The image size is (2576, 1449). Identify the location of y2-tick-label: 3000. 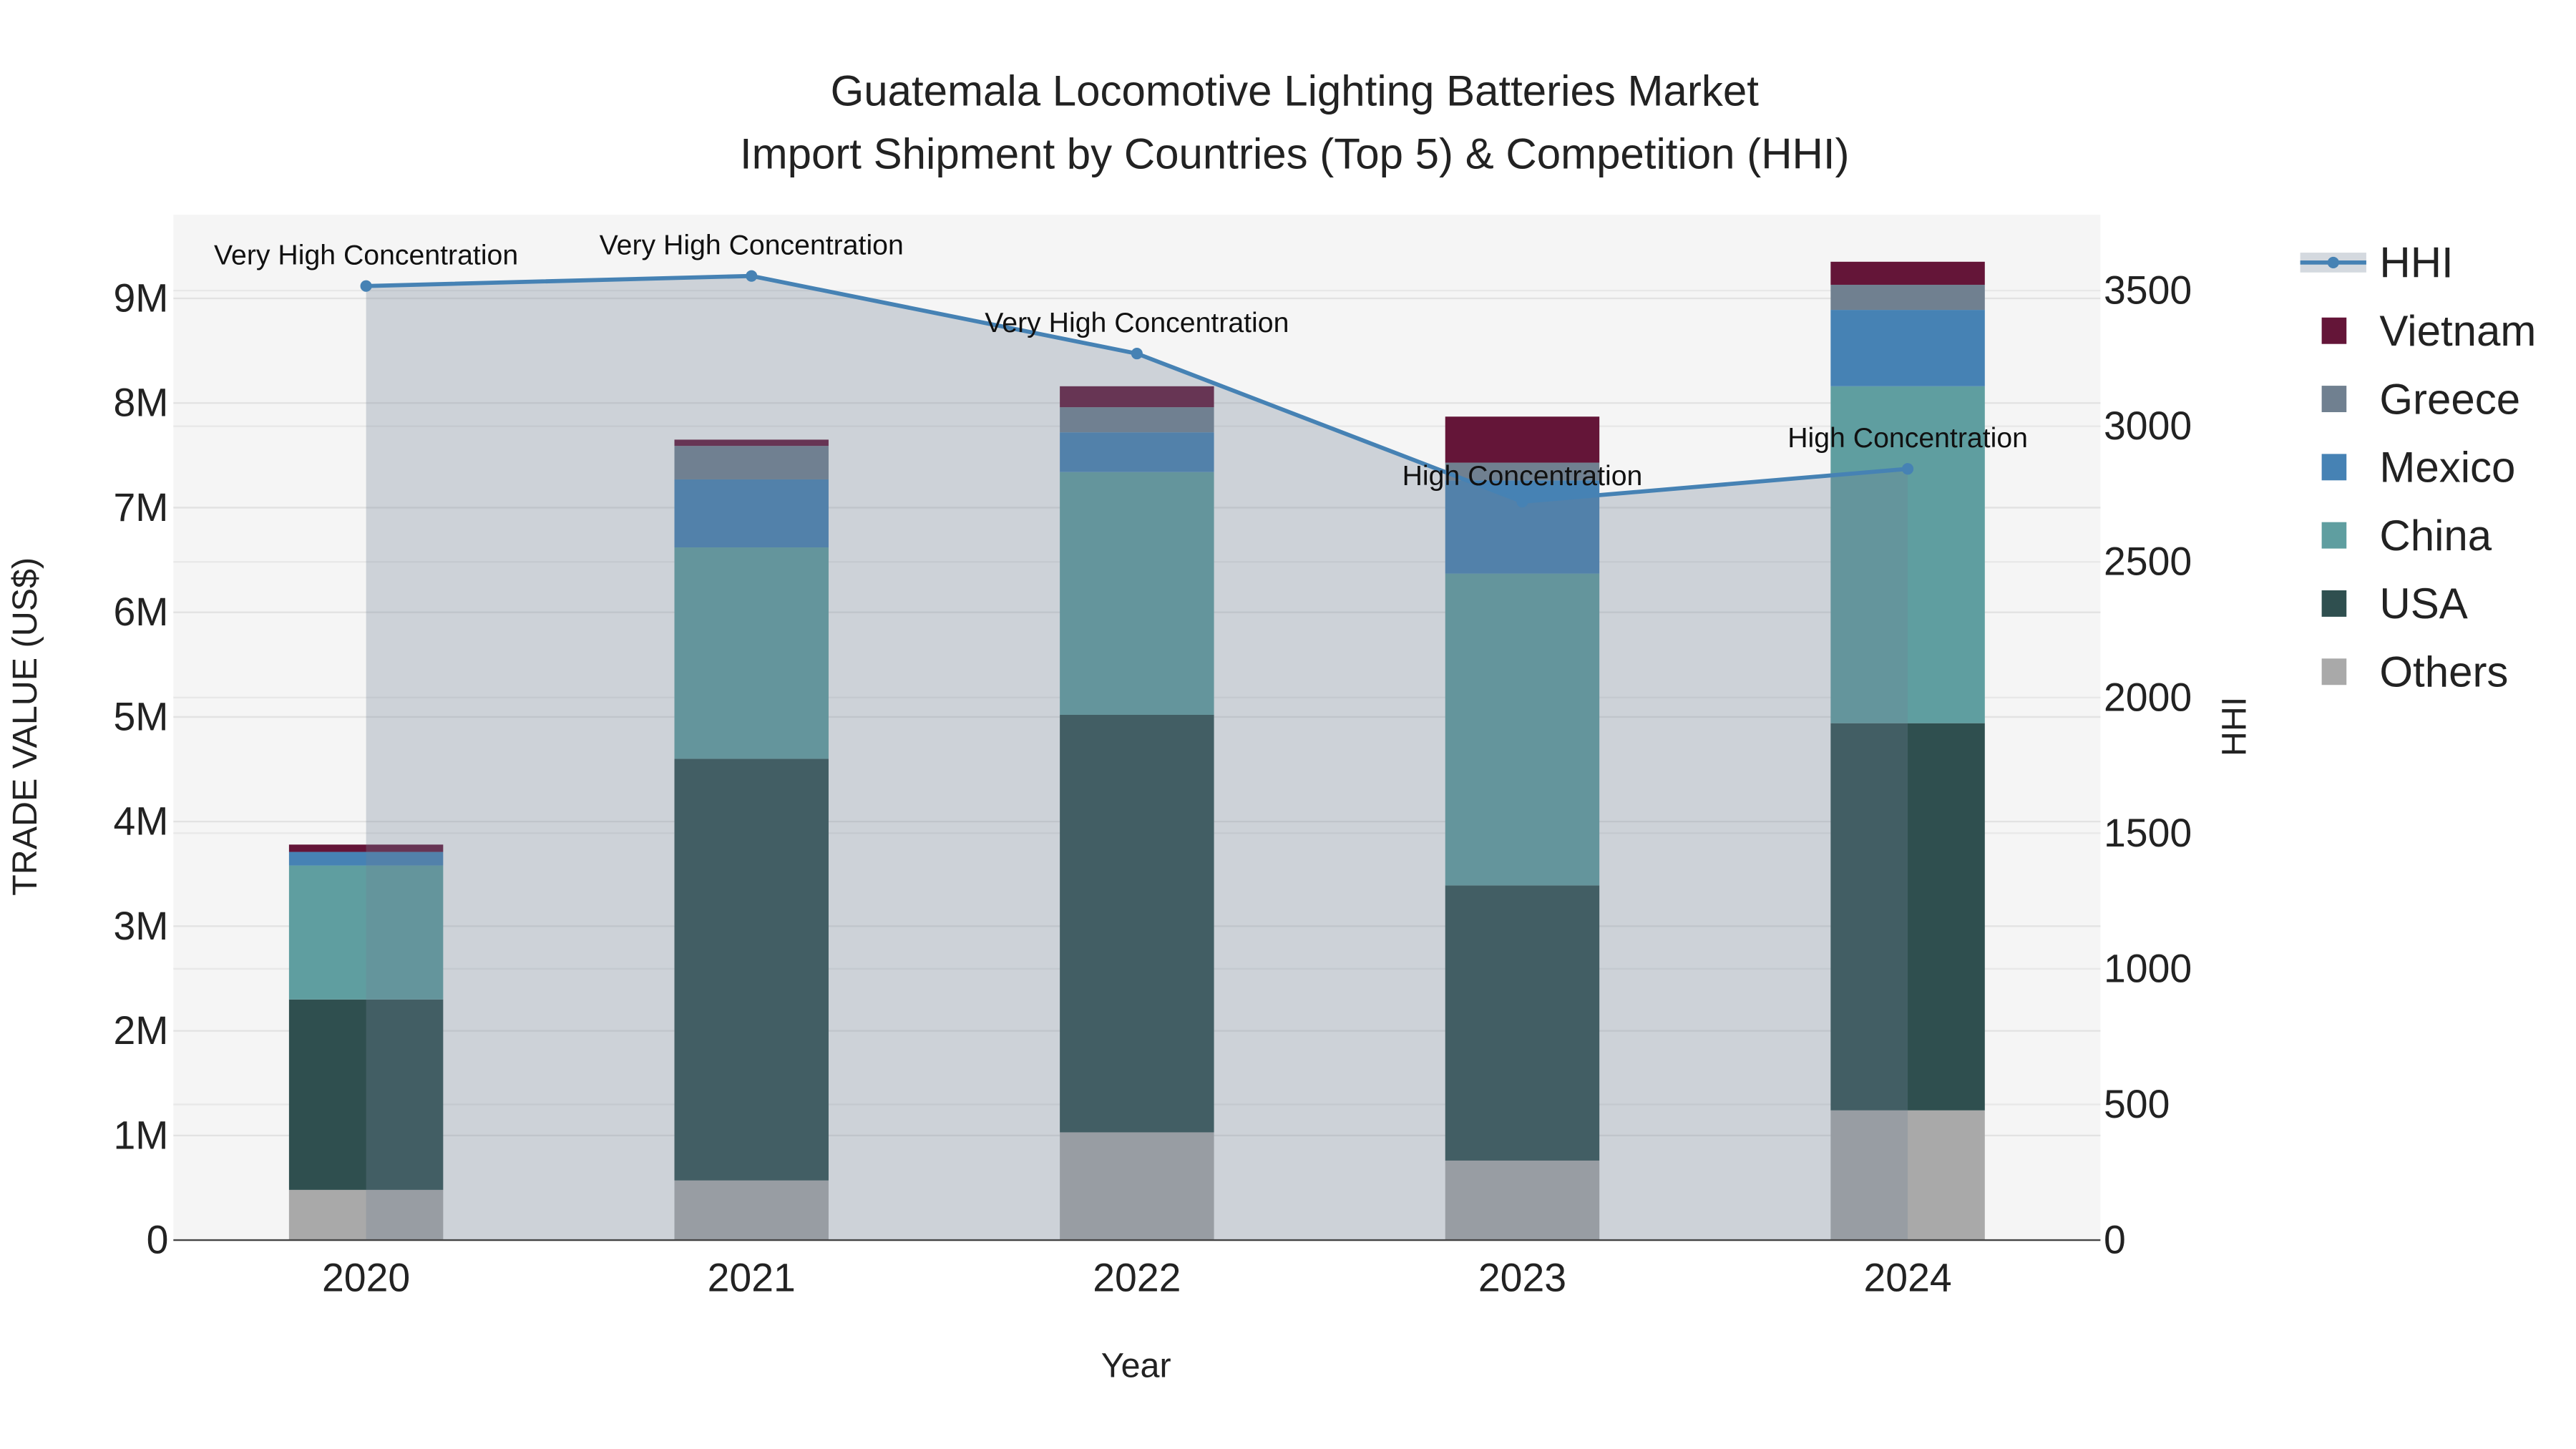
(2148, 426).